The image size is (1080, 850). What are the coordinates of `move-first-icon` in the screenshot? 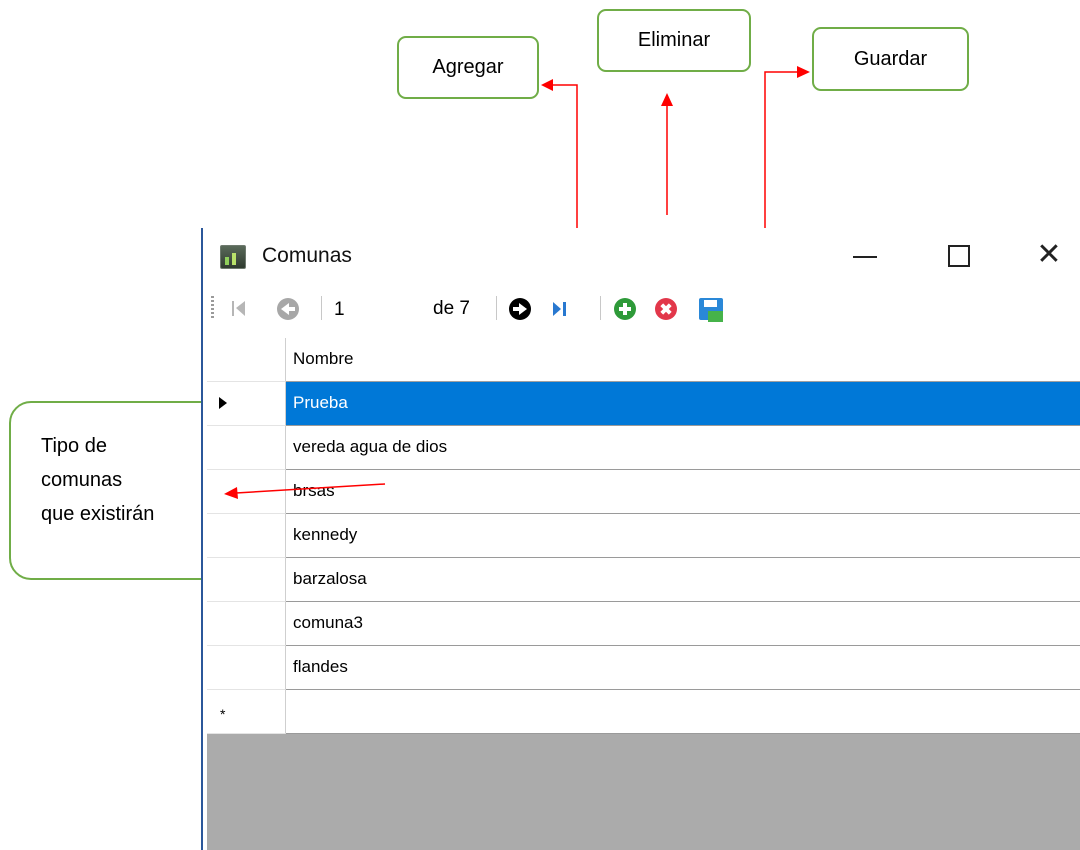 It's located at (239, 309).